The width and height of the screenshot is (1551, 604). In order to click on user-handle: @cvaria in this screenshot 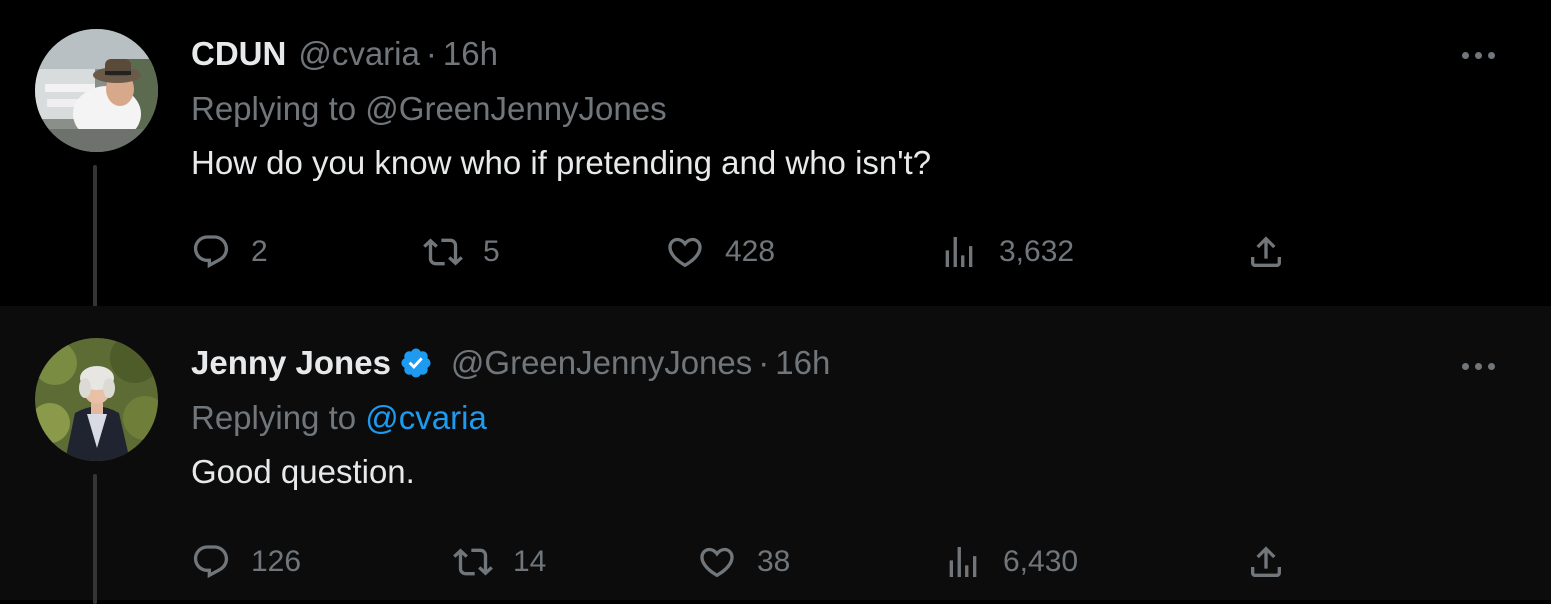, I will do `click(359, 54)`.